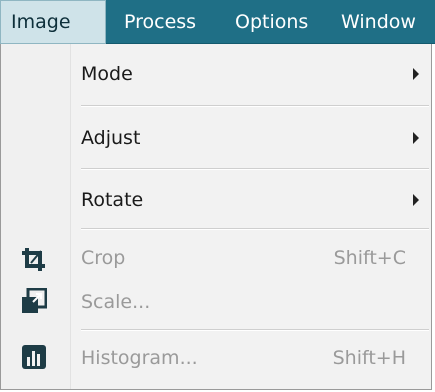 The height and width of the screenshot is (392, 435). I want to click on menu-item-adjust-label: Adjust, so click(111, 138).